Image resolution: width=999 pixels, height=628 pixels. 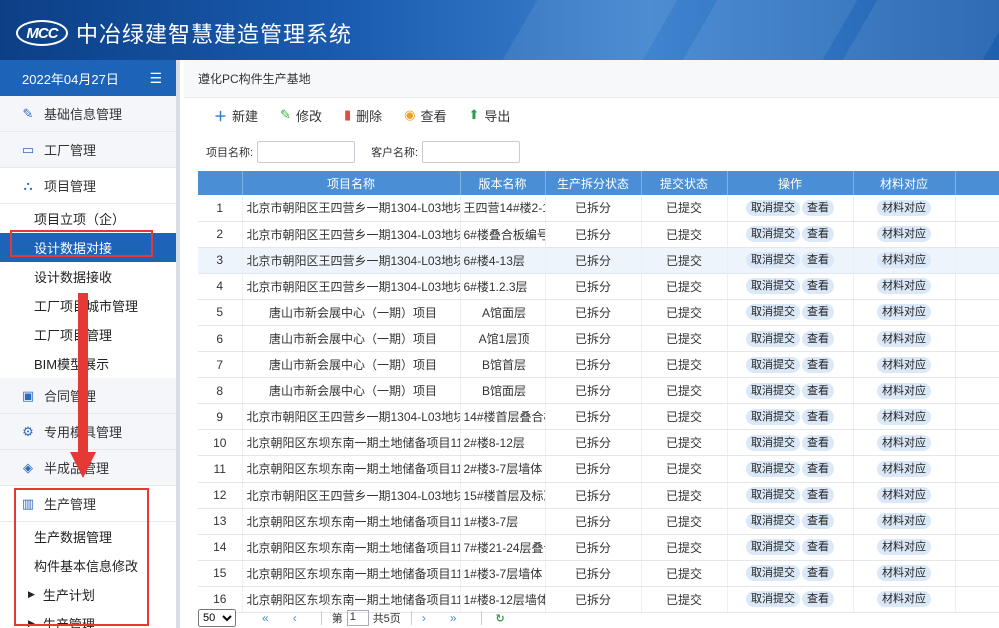 I want to click on row-version-name: A馆面层, so click(x=503, y=312).